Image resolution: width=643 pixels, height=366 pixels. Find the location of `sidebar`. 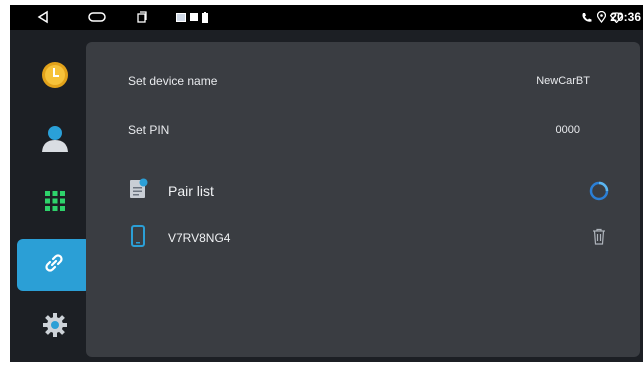

sidebar is located at coordinates (51, 196).